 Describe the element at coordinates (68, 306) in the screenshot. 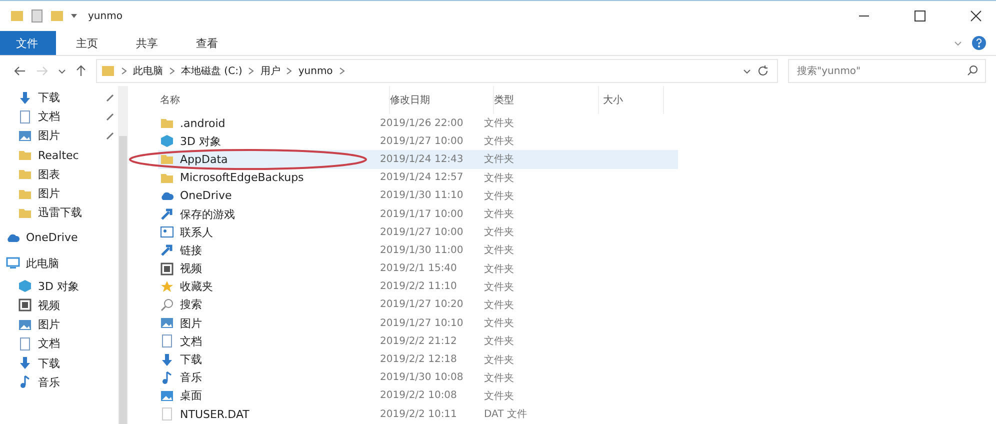

I see `sidebar-item: 视频` at that location.